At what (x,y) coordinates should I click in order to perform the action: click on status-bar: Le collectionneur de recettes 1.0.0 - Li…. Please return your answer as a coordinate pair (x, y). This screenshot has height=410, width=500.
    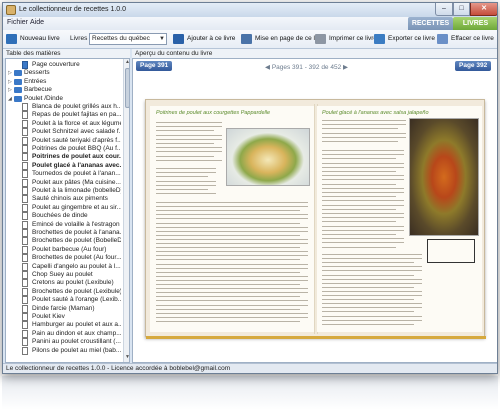
    Looking at the image, I should click on (250, 368).